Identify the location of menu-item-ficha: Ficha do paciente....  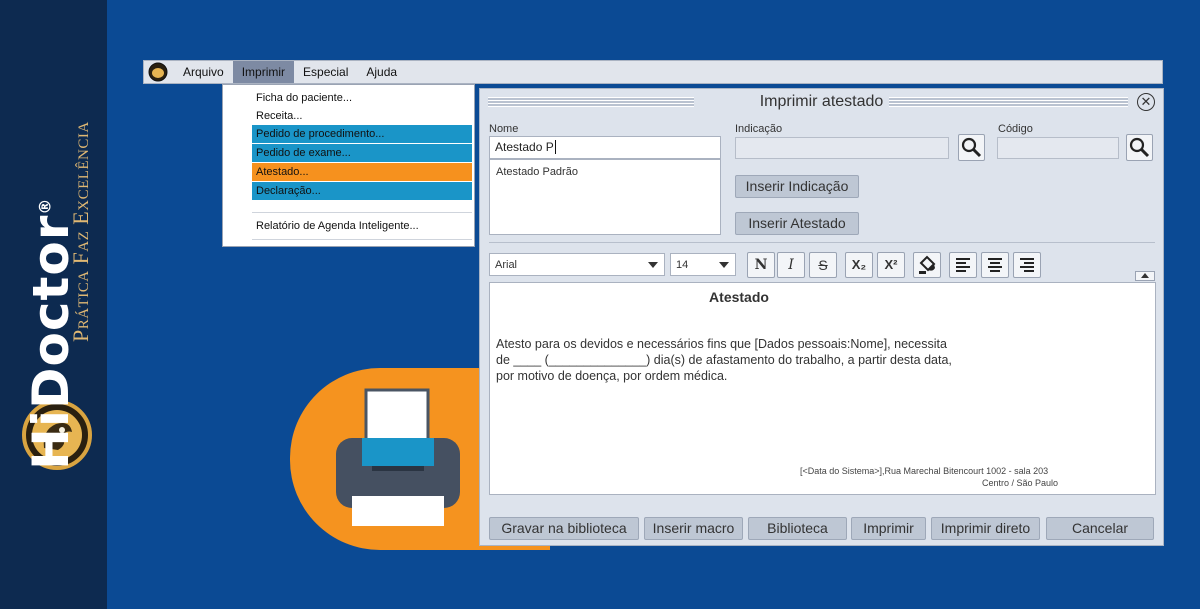
(362, 98).